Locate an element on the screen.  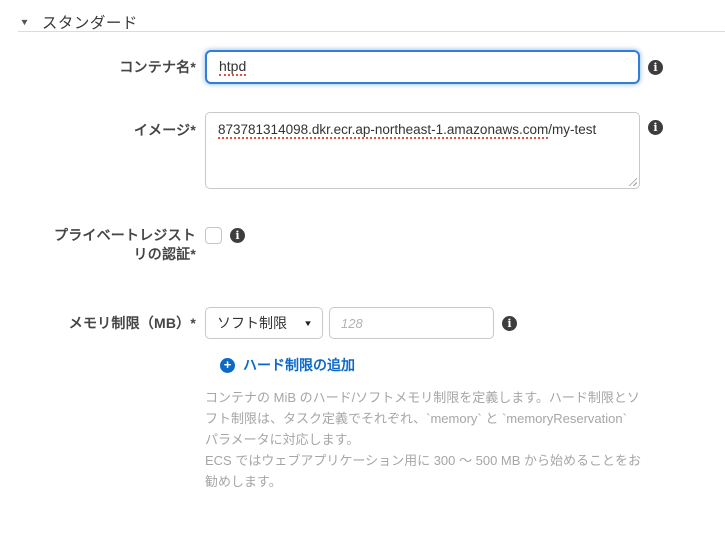
private-registry-checkbox is located at coordinates (213, 235).